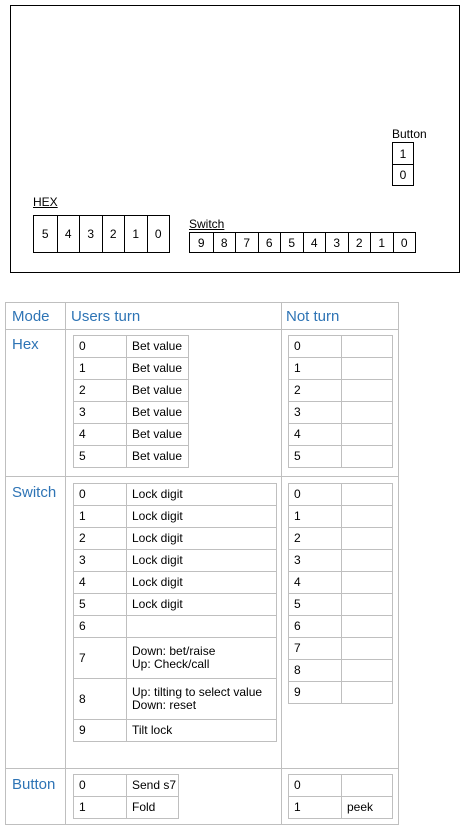  What do you see at coordinates (113, 234) in the screenshot?
I see `hex-digit-2: 2` at bounding box center [113, 234].